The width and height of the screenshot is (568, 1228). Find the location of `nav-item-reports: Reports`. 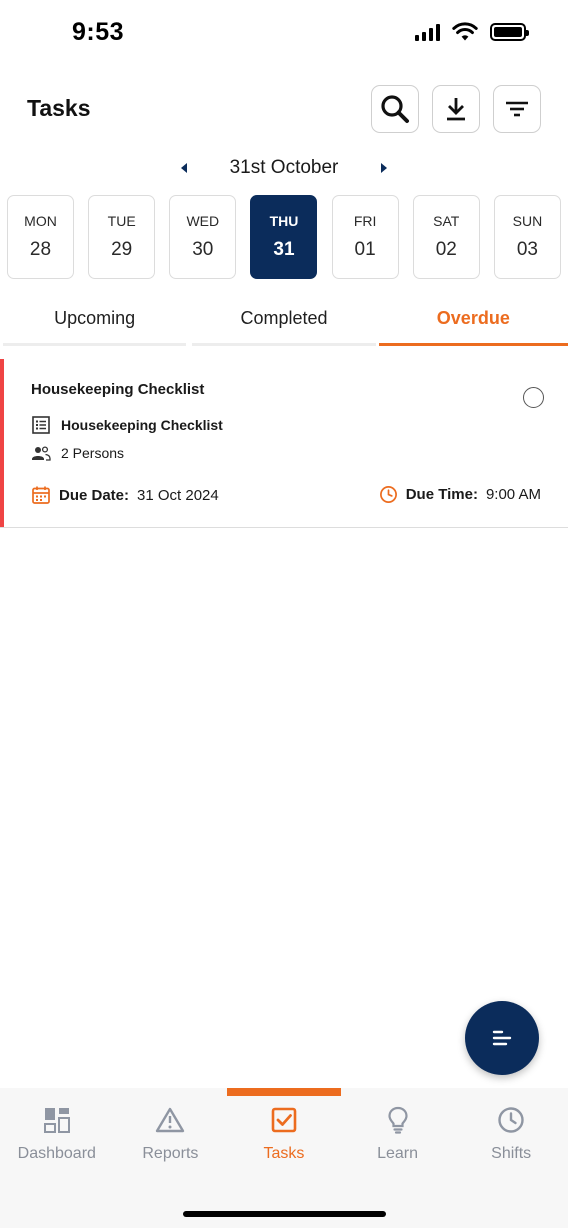

nav-item-reports: Reports is located at coordinates (171, 1133).